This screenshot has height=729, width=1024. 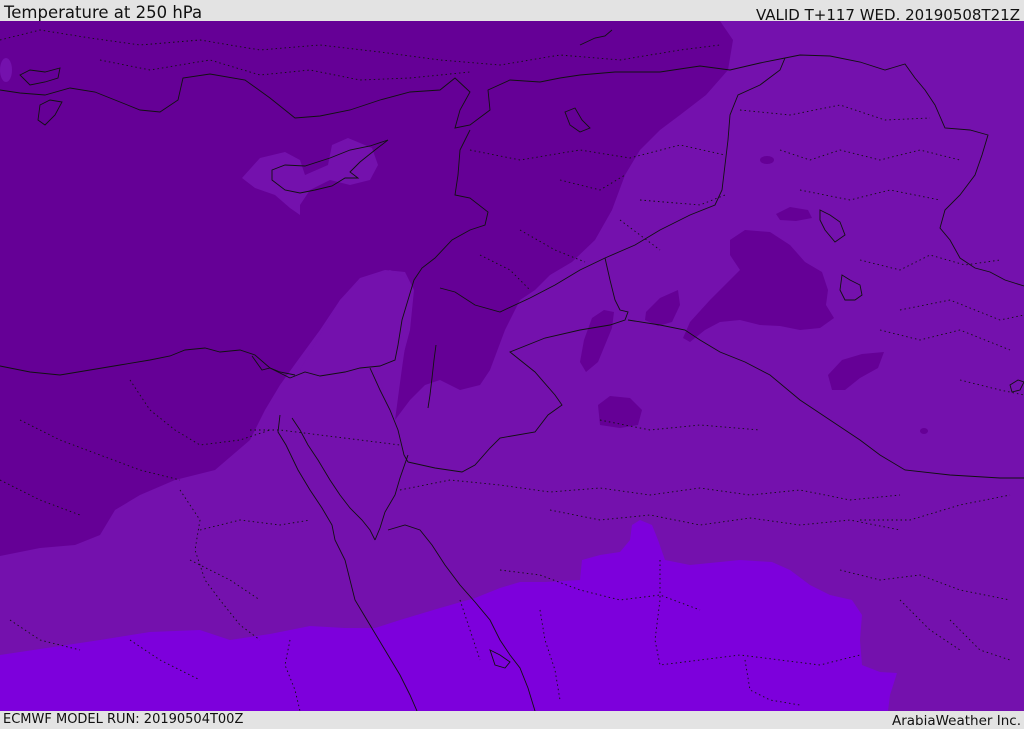 What do you see at coordinates (956, 721) in the screenshot?
I see `credit-label: ArabiaWeather Inc.` at bounding box center [956, 721].